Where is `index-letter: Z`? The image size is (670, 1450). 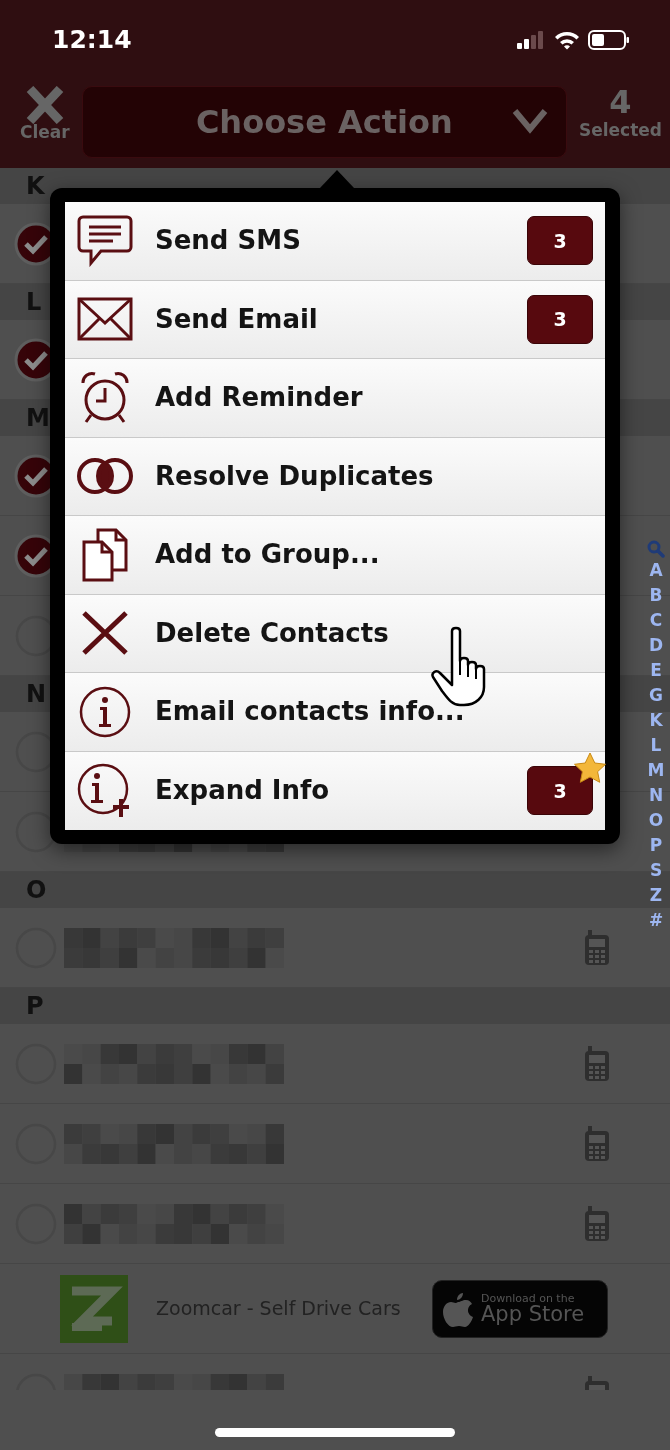 index-letter: Z is located at coordinates (656, 895).